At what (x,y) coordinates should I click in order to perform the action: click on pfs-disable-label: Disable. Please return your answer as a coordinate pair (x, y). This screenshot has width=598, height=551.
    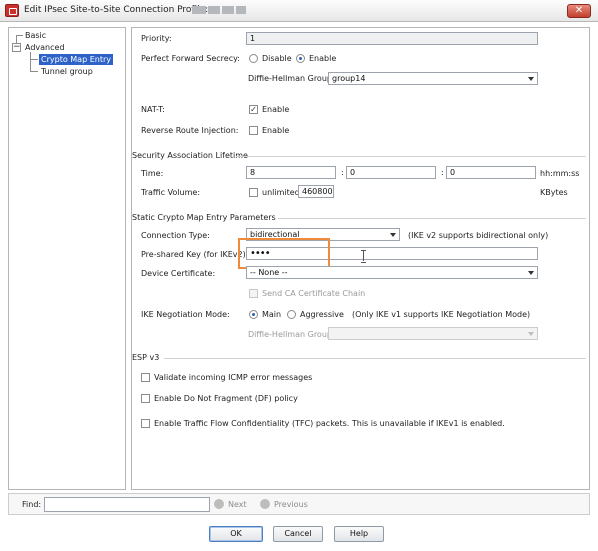
    Looking at the image, I should click on (277, 58).